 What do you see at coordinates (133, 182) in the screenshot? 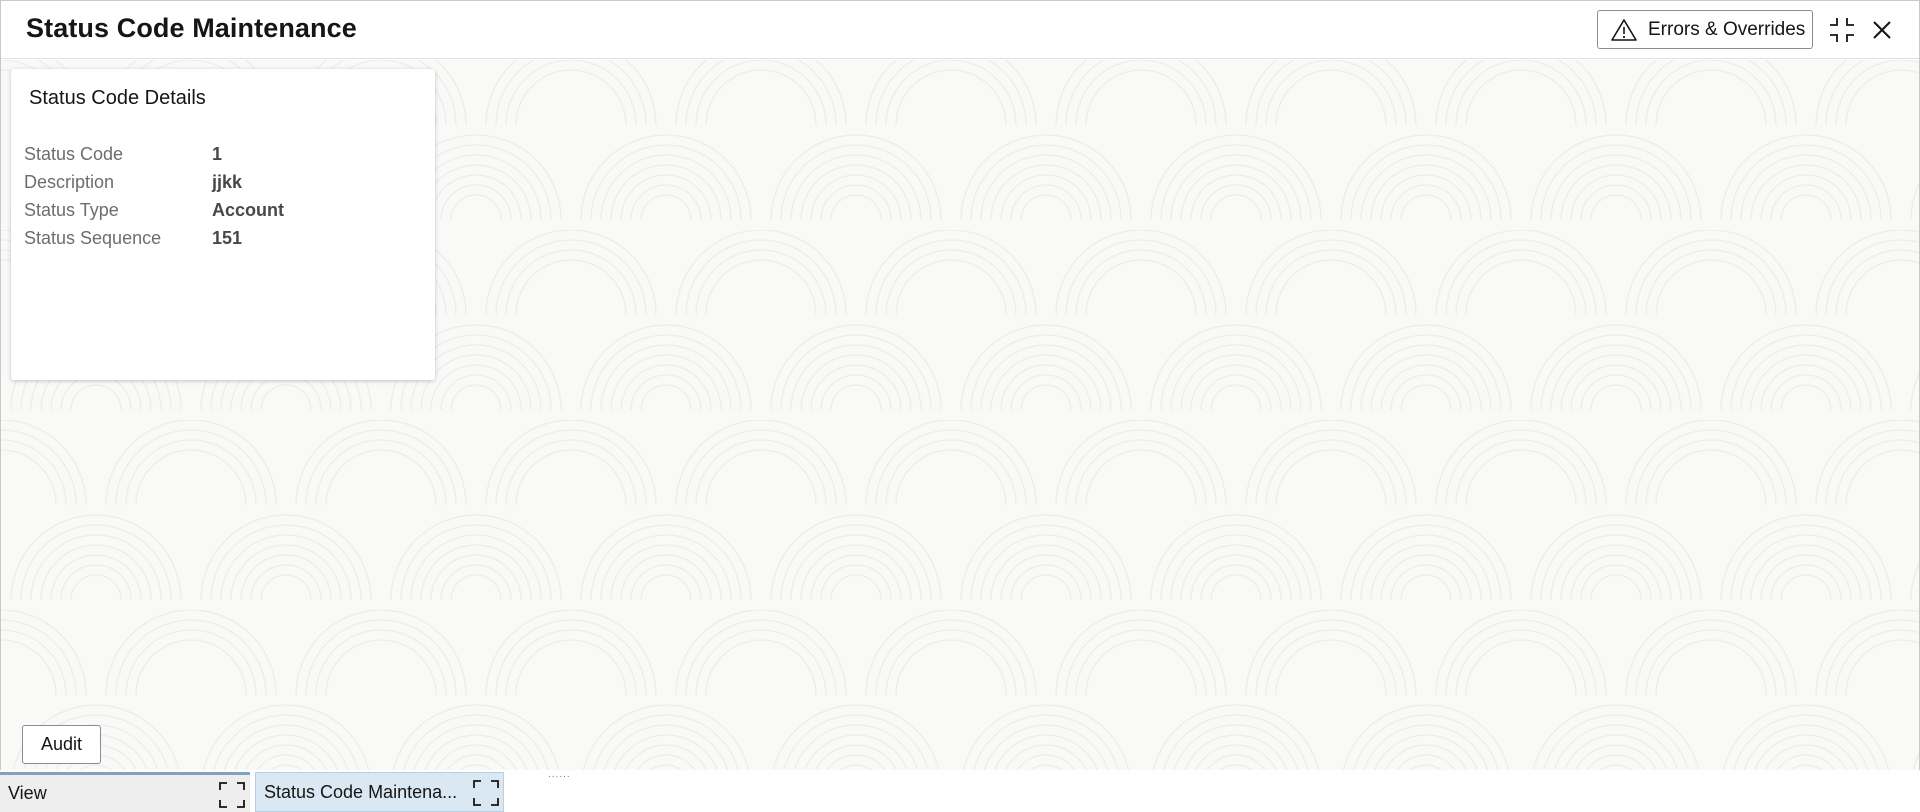
I see `field-description: Description jjkk` at bounding box center [133, 182].